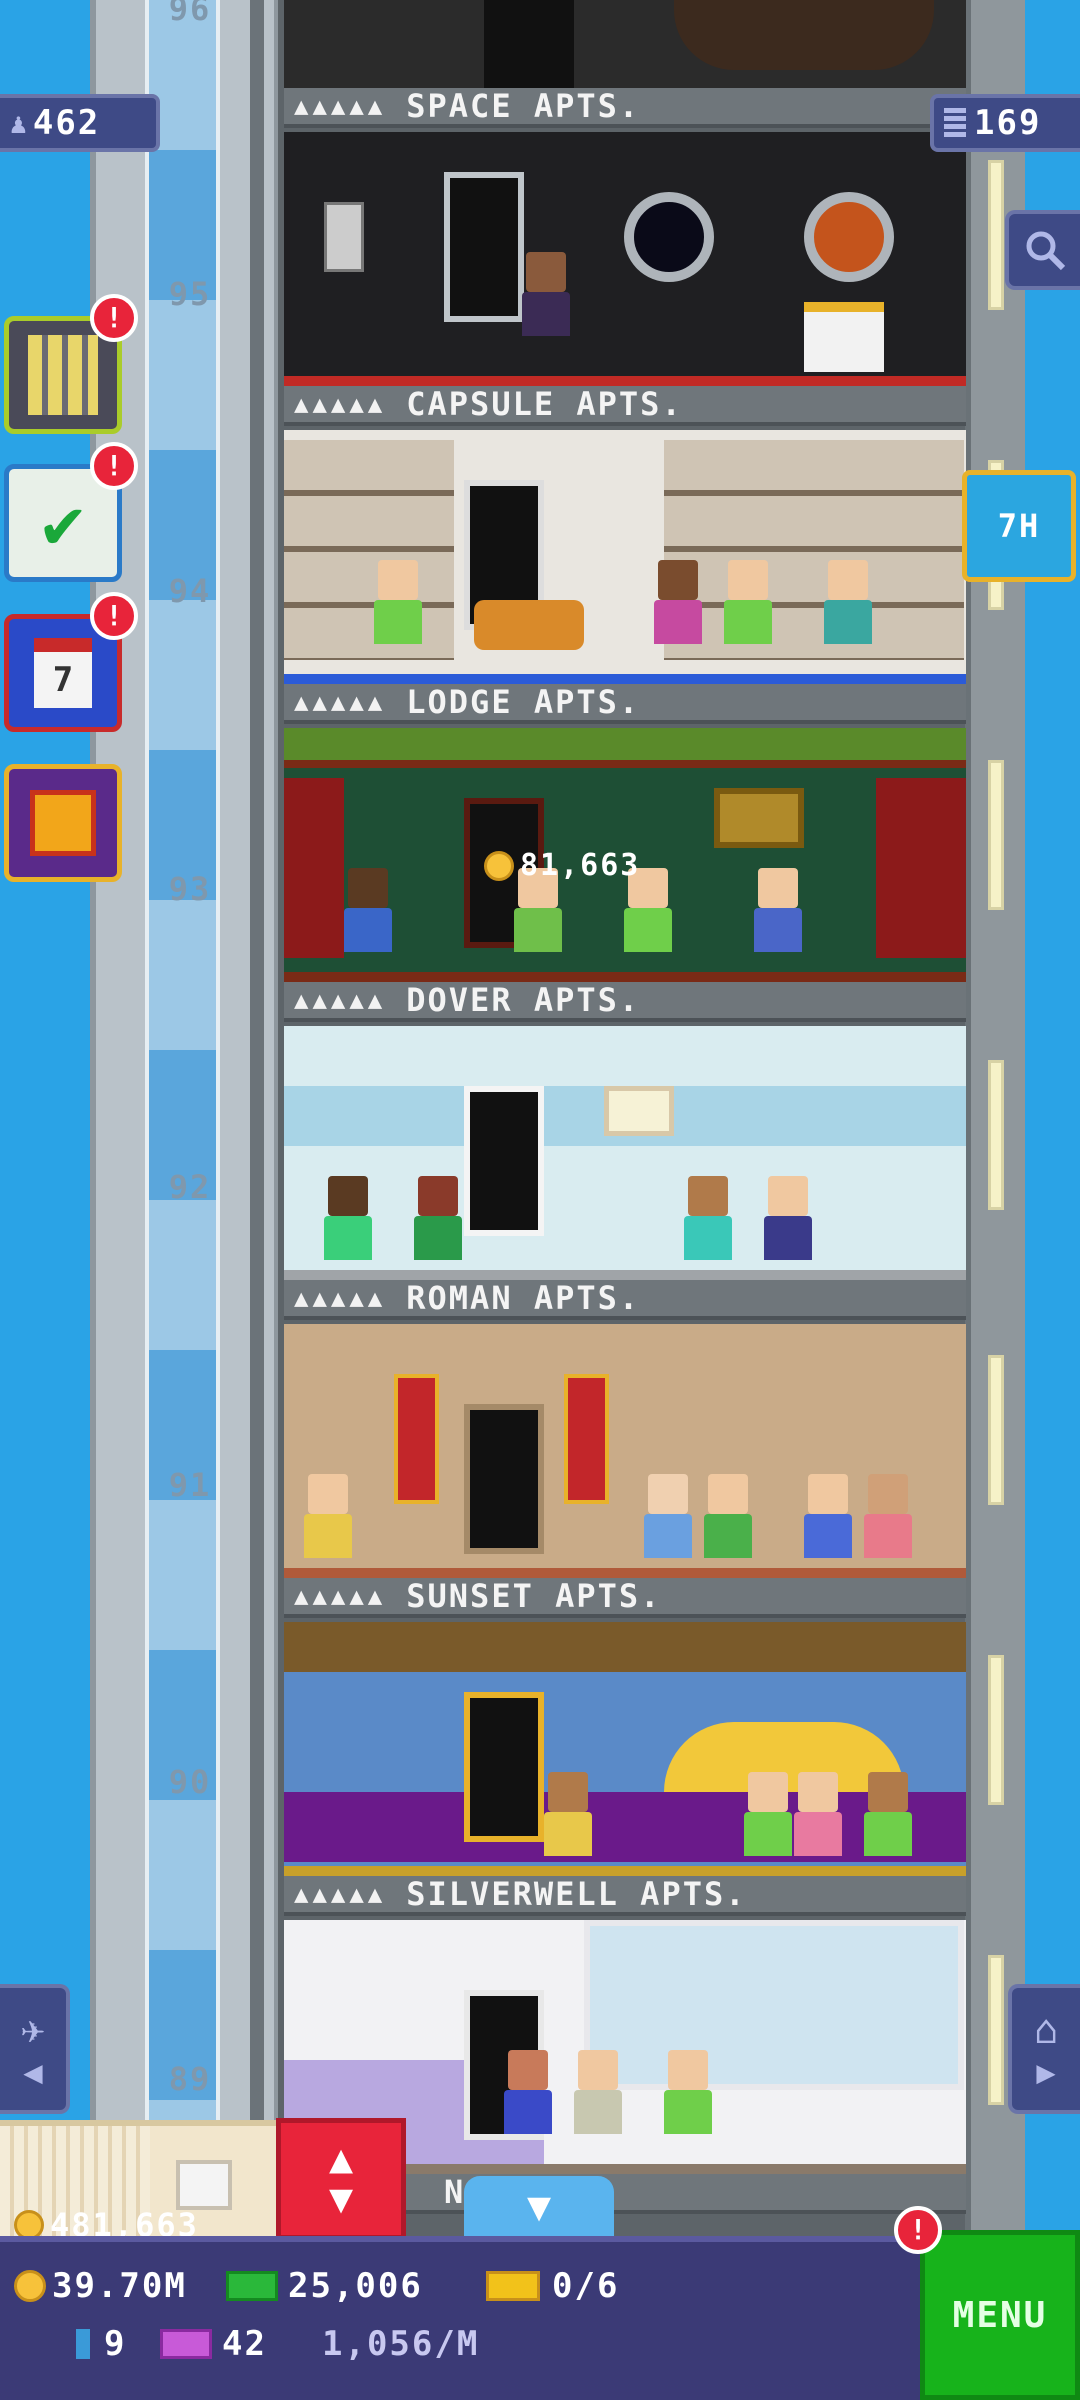  What do you see at coordinates (190, 1782) in the screenshot?
I see `floor-number-90: 90` at bounding box center [190, 1782].